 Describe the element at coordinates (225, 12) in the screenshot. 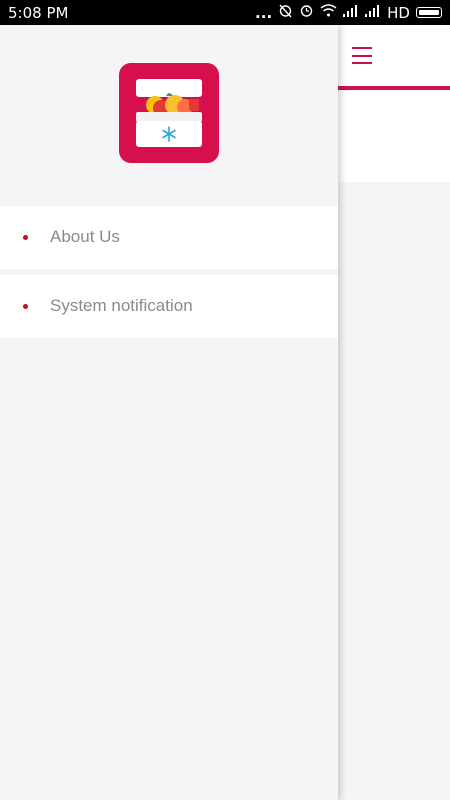

I see `status-bar: 5:08 PM ... HD` at that location.